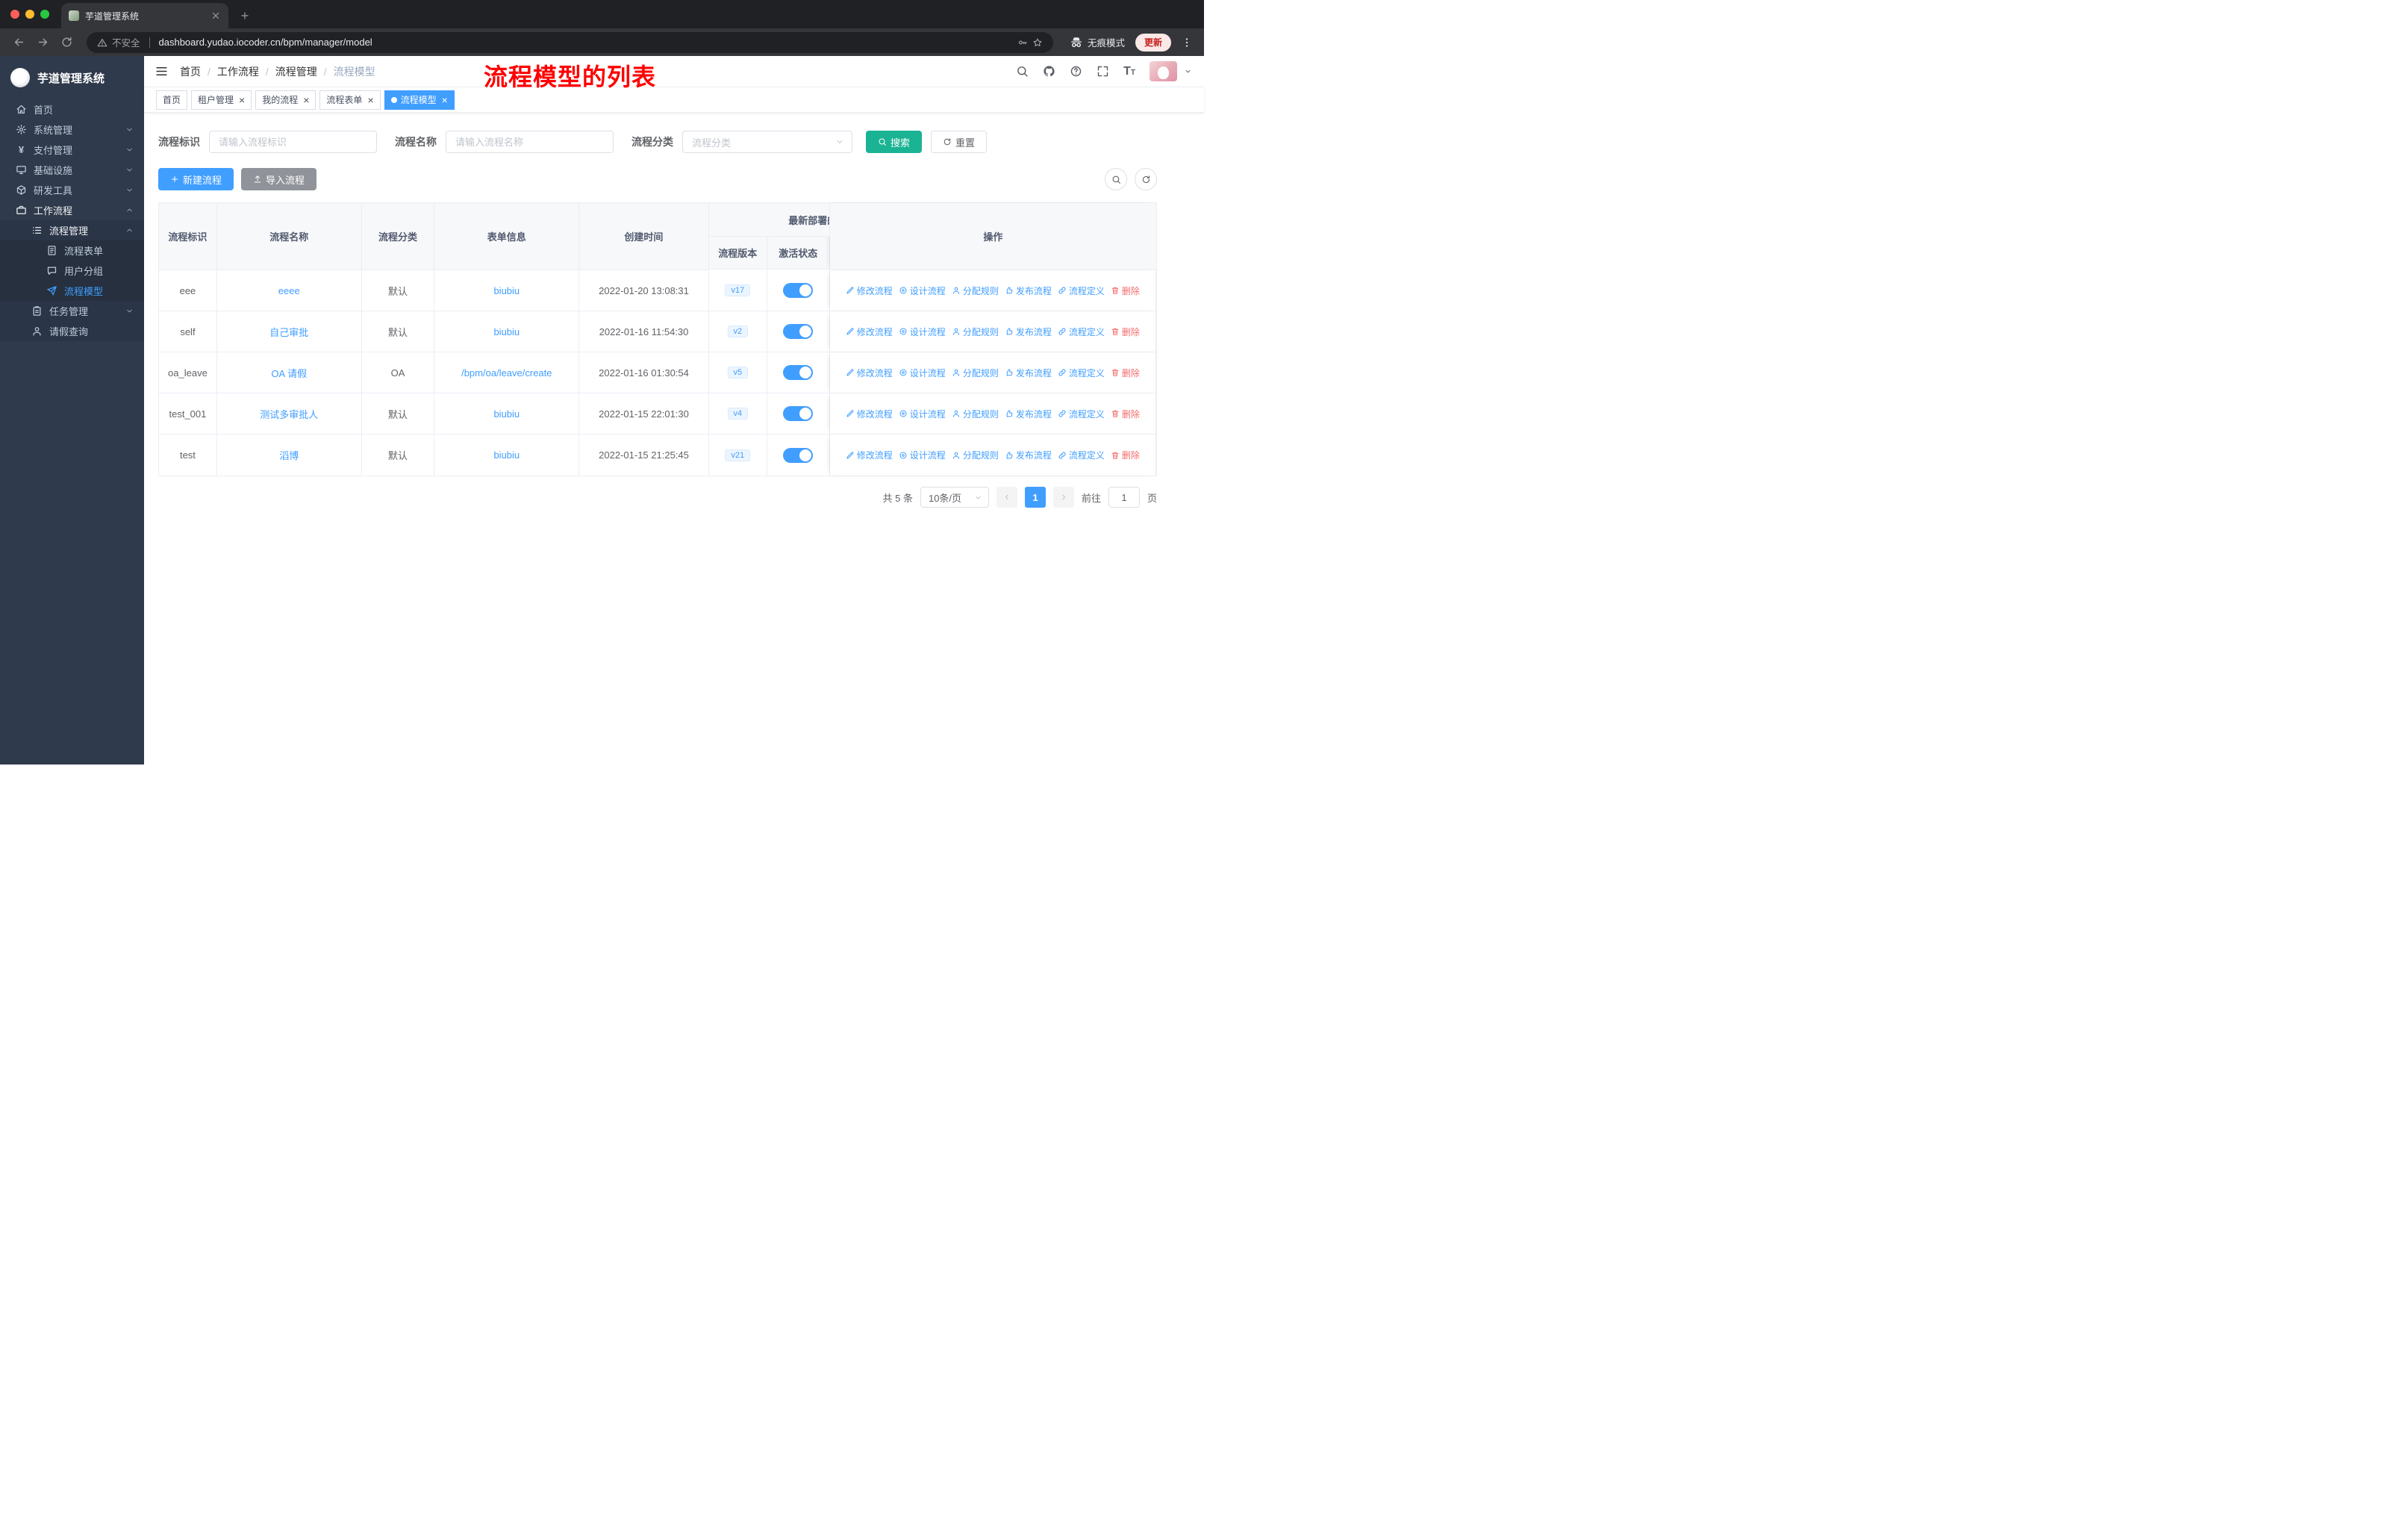 The height and width of the screenshot is (1529, 2408). I want to click on process-name-link: eeee, so click(289, 291).